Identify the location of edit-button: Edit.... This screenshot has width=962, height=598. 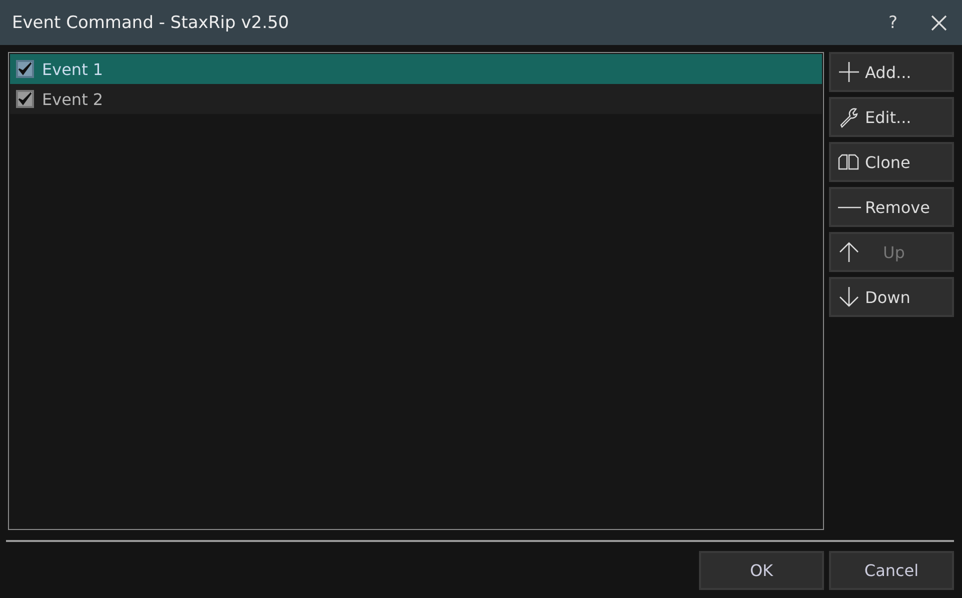
(891, 117).